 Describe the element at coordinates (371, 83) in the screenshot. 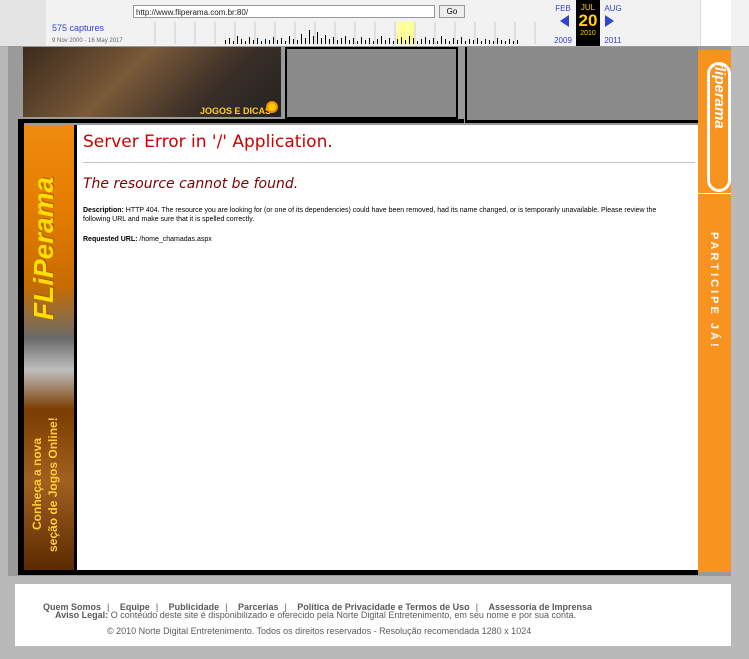

I see `top-placeholder-box` at that location.